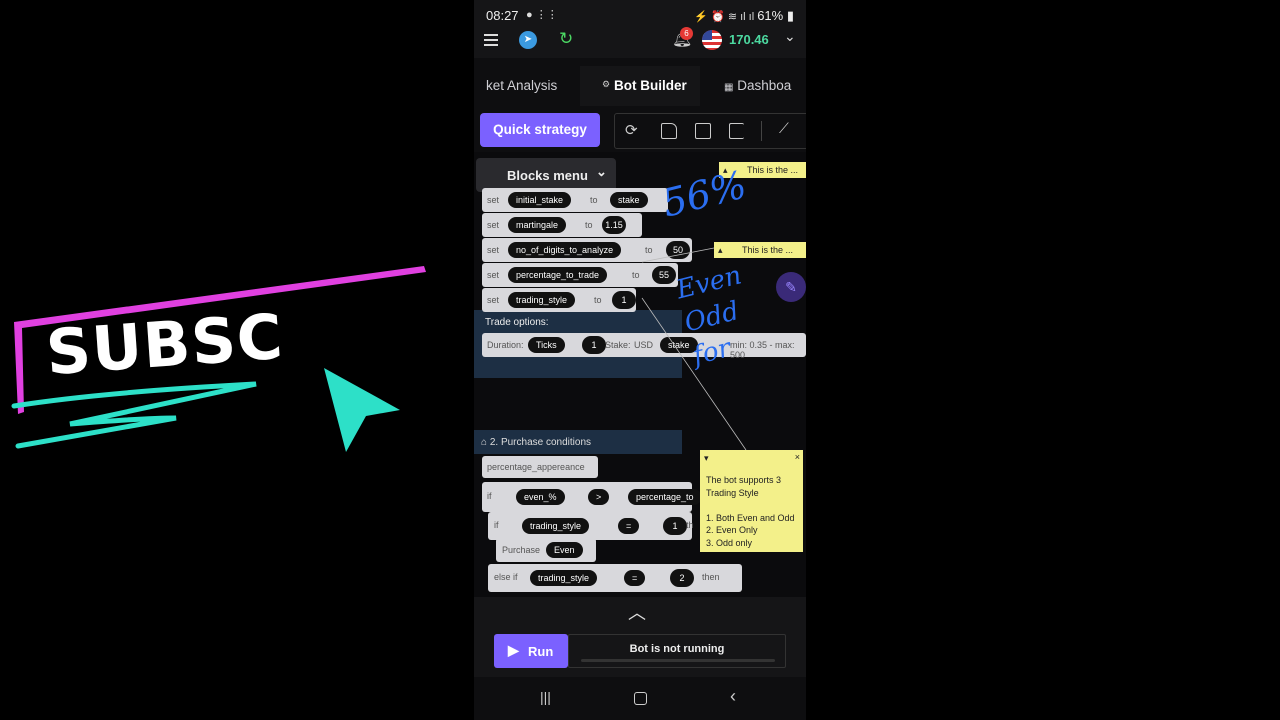 The image size is (1280, 720). I want to click on note-line: 3. Odd only, so click(729, 542).